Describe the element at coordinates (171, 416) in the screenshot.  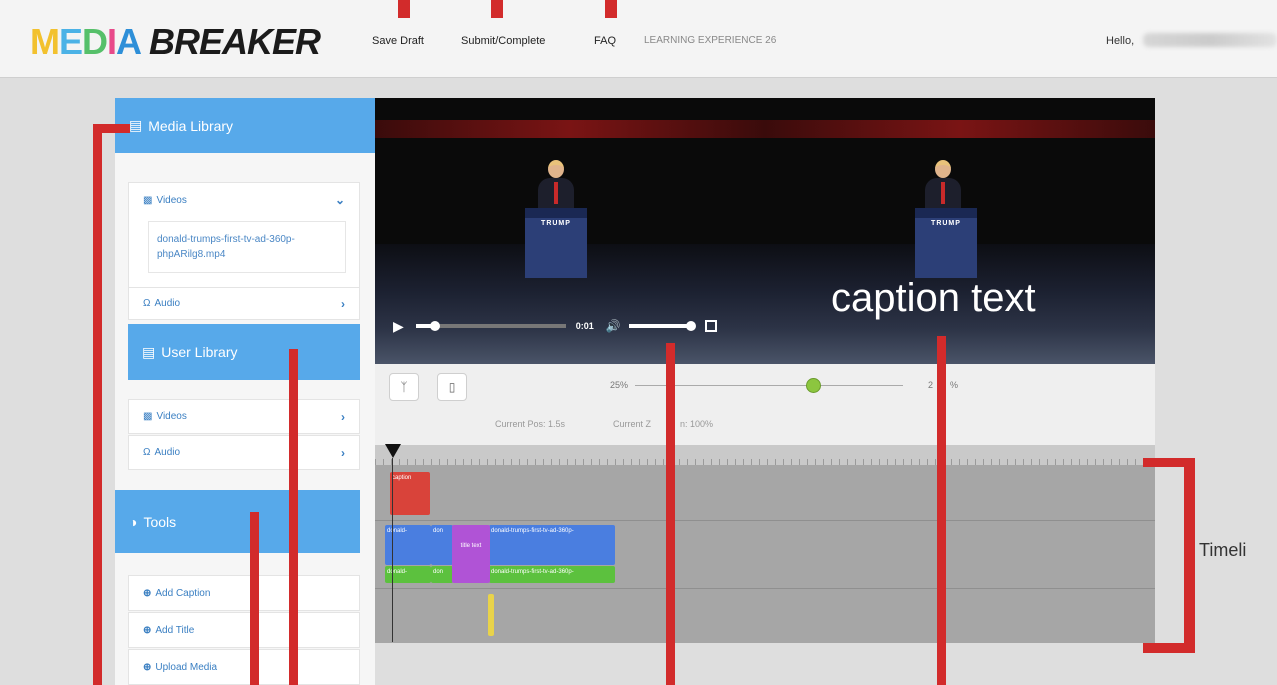
I see `user-videos-label: Videos` at that location.